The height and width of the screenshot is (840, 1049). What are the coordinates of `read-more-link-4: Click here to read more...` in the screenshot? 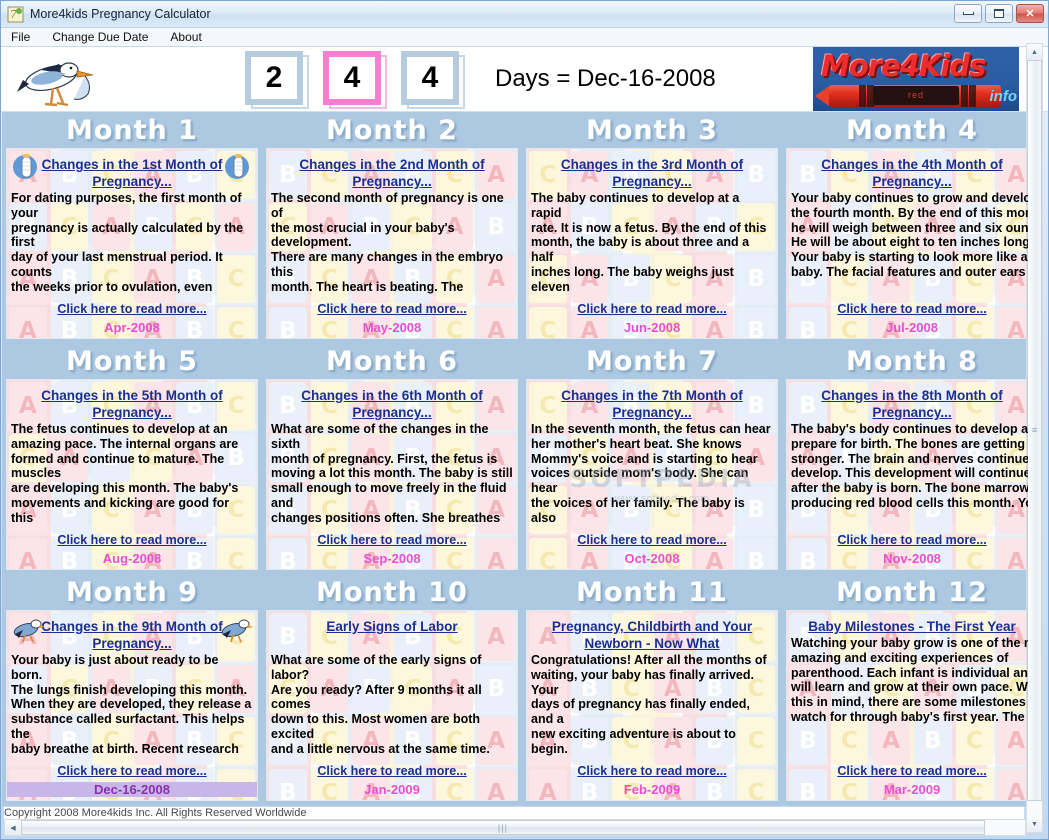 It's located at (911, 309).